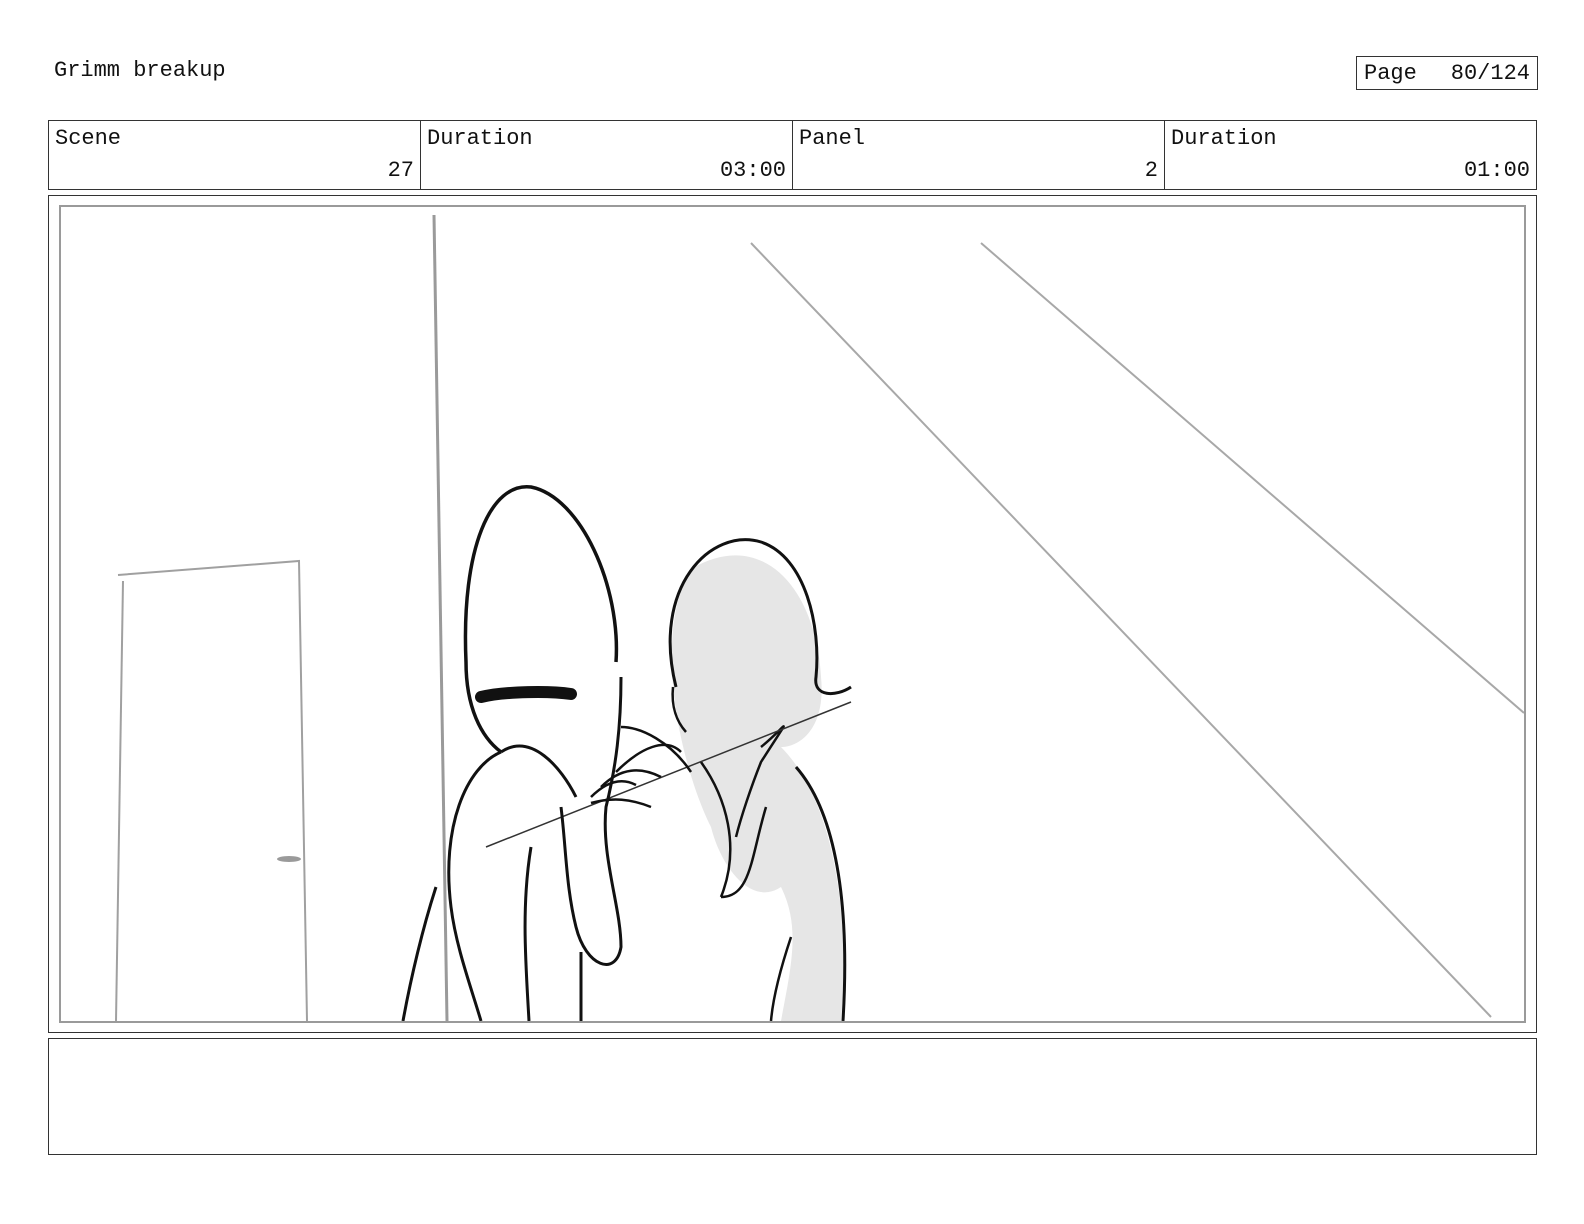 The width and height of the screenshot is (1584, 1224). What do you see at coordinates (440, 617) in the screenshot?
I see `wall-corner-line` at bounding box center [440, 617].